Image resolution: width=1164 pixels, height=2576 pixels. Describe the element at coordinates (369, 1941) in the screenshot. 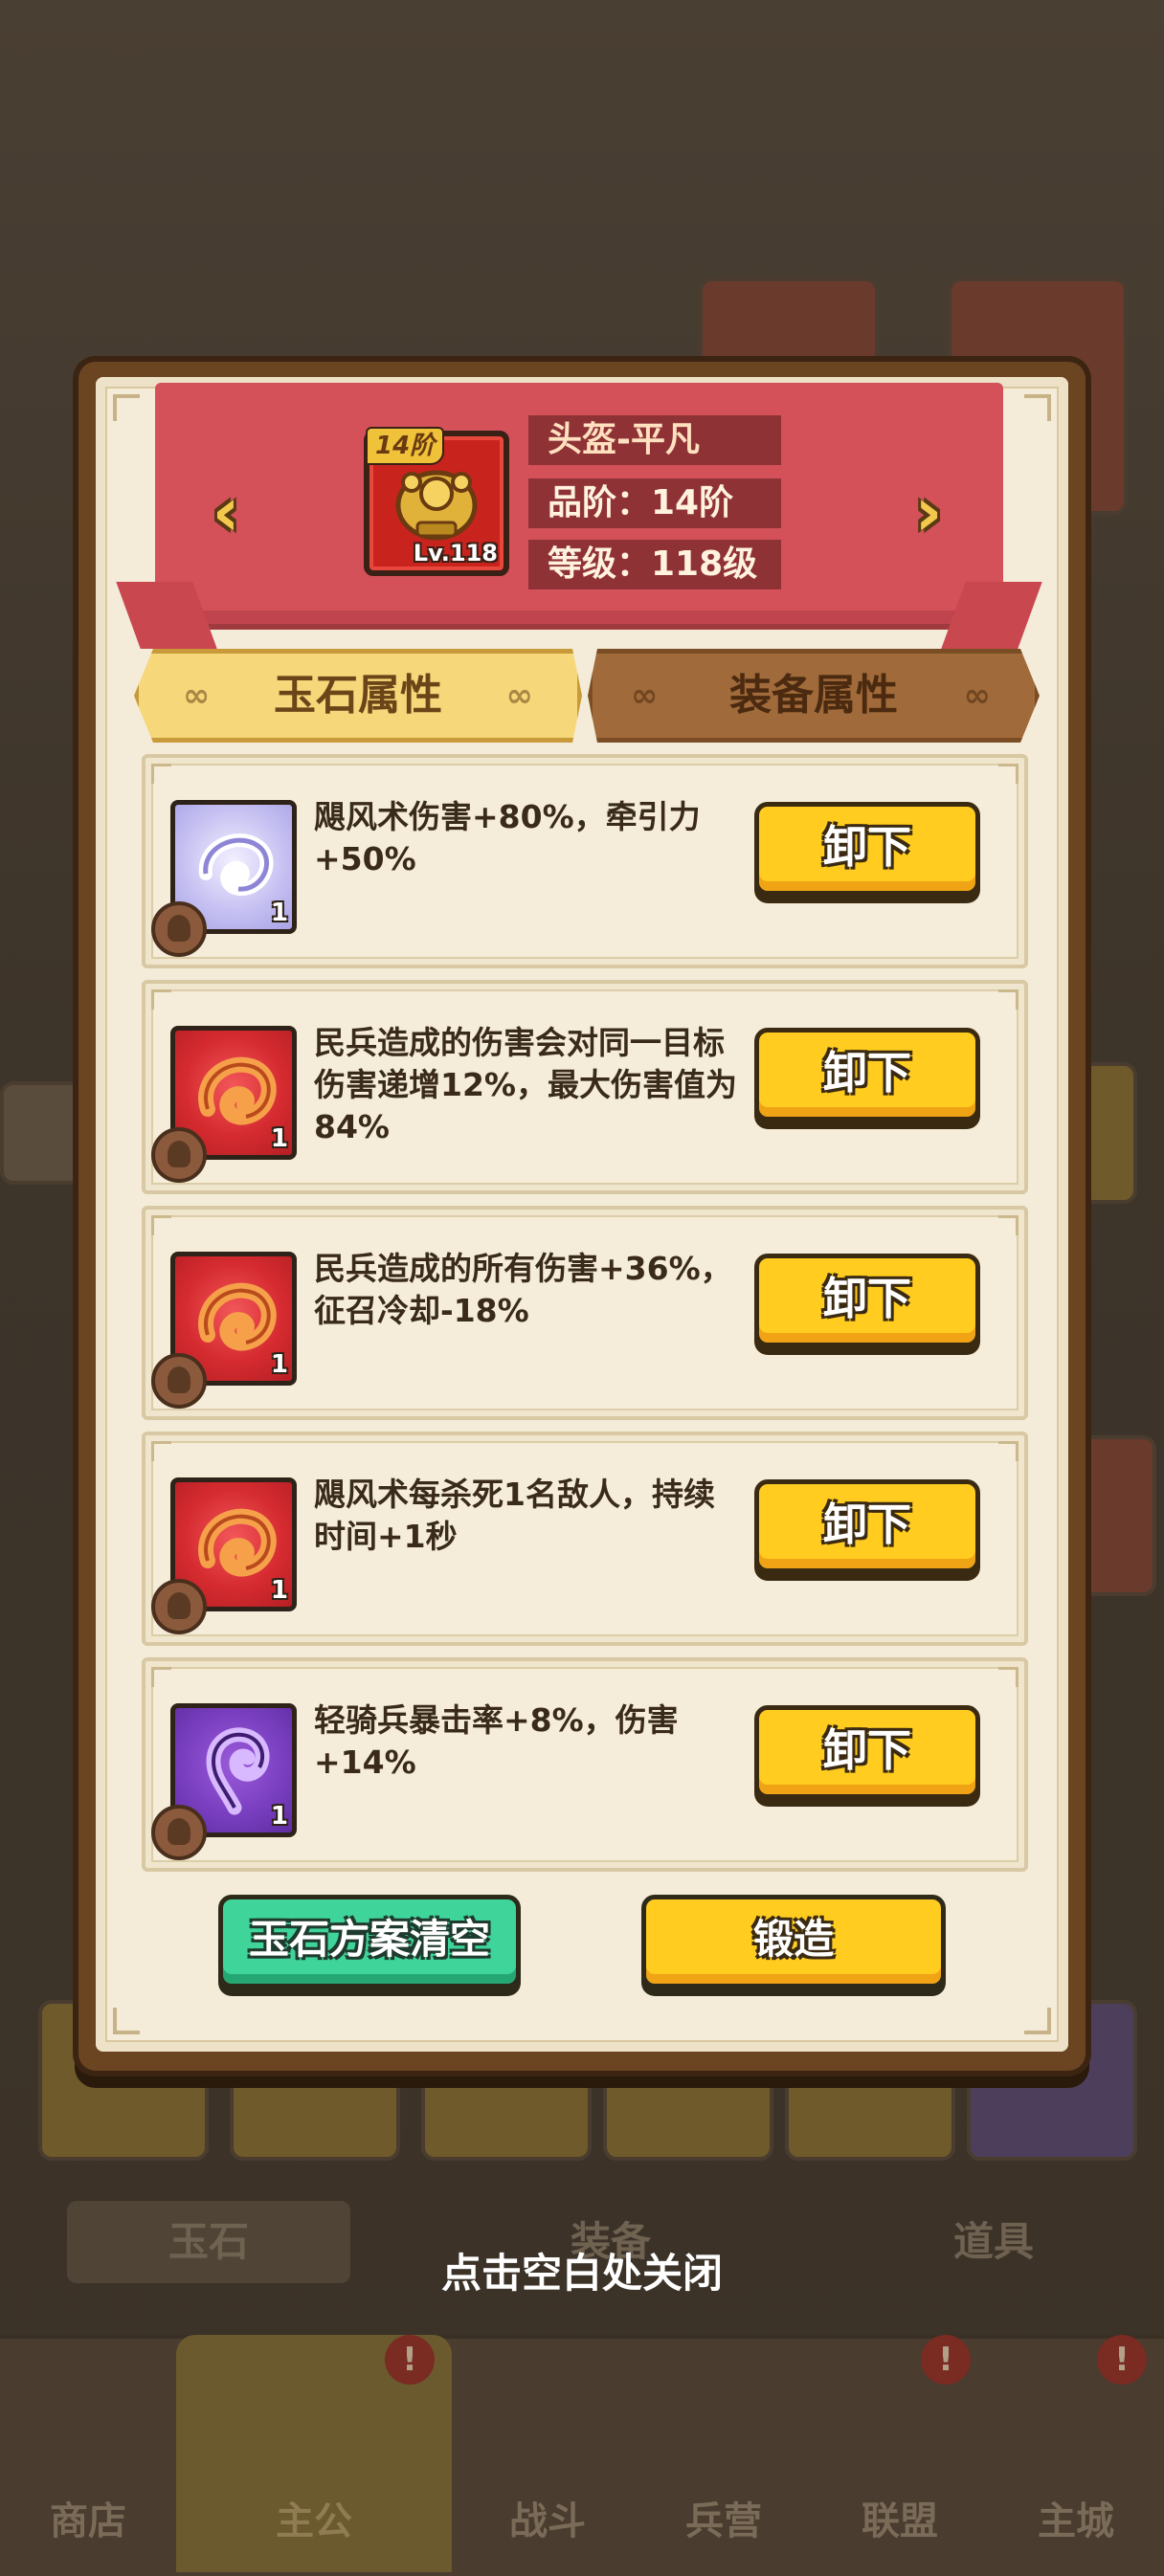

I see `clear-jade-plan-button: 玉石方案清空` at that location.